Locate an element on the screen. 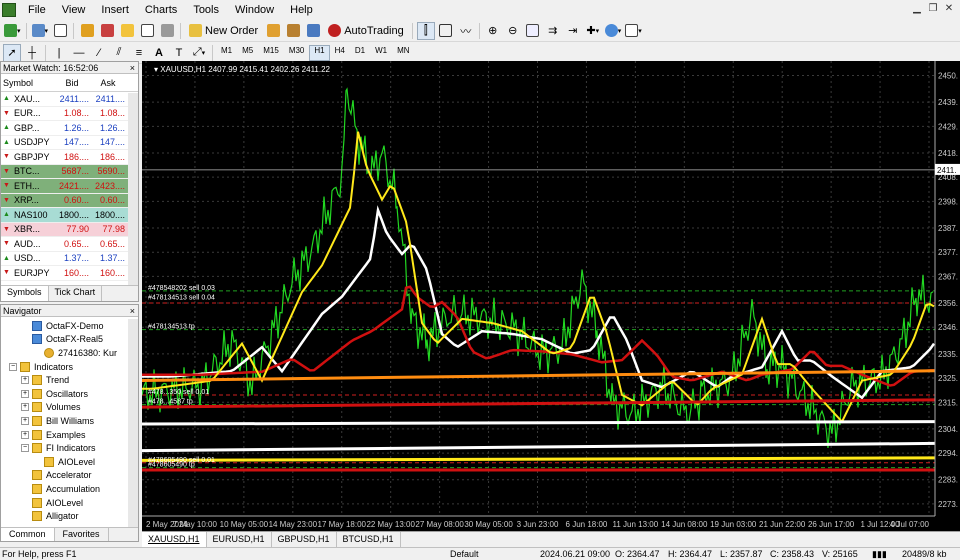  menu-charts: Charts is located at coordinates (161, 10).